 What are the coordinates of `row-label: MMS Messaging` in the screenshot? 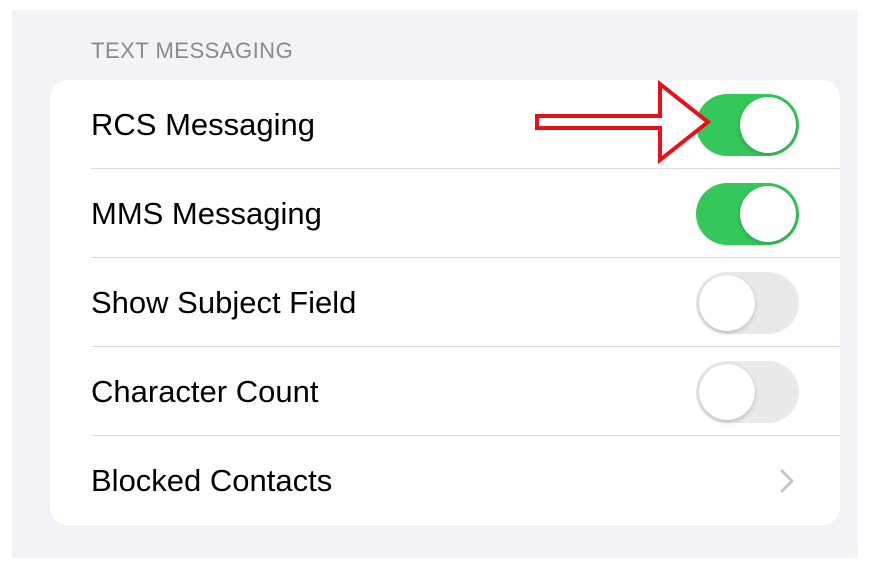 It's located at (206, 213).